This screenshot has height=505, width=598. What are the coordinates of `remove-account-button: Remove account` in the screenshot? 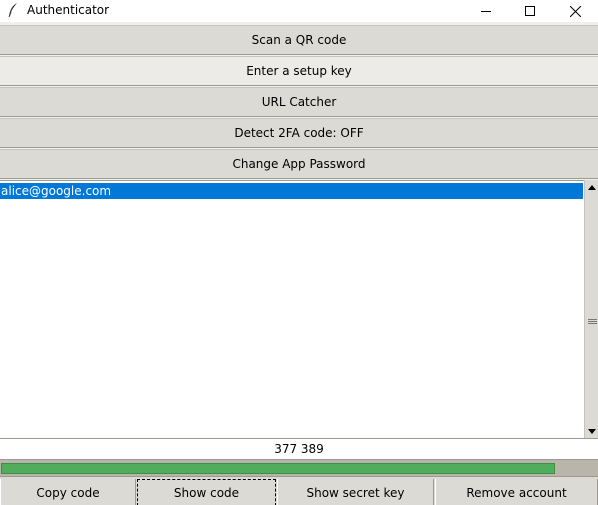 It's located at (516, 492).